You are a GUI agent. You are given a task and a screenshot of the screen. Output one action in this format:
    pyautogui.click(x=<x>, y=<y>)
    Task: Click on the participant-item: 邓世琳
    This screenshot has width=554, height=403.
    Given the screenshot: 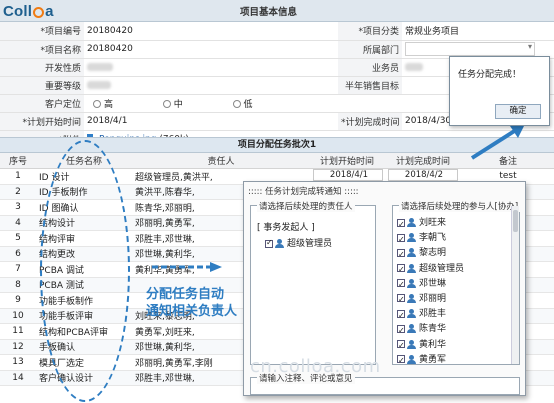 What is the action you would take?
    pyautogui.click(x=430, y=284)
    